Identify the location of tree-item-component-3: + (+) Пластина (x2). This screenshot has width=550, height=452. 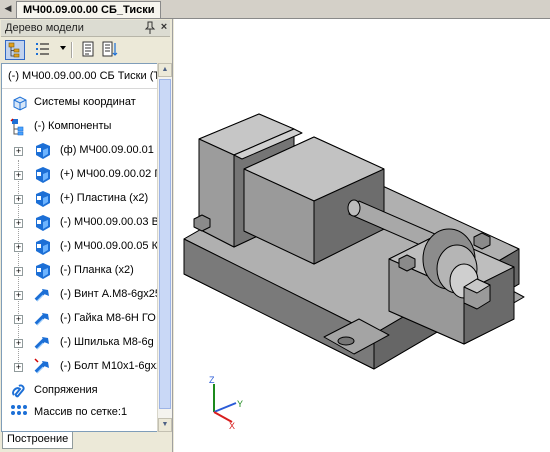
(85, 199).